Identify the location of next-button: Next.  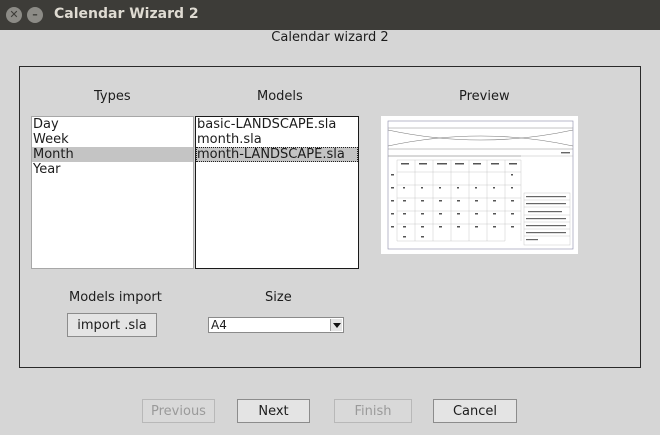
(273, 411).